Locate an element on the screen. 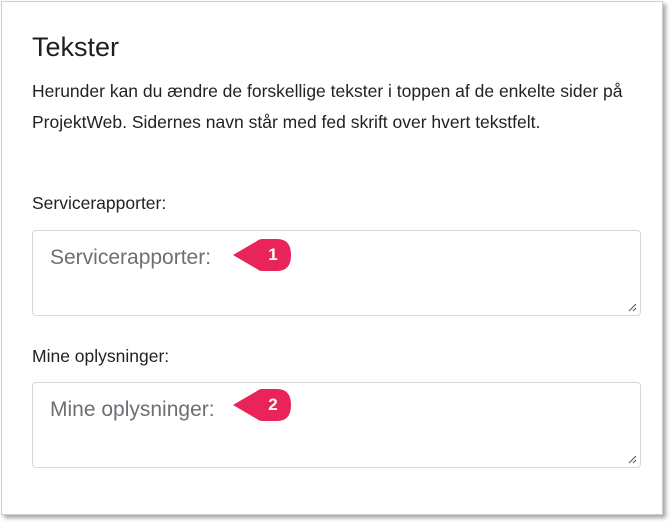 This screenshot has height=522, width=670. servicerapporter-placeholder: Servicerapporter: is located at coordinates (131, 257).